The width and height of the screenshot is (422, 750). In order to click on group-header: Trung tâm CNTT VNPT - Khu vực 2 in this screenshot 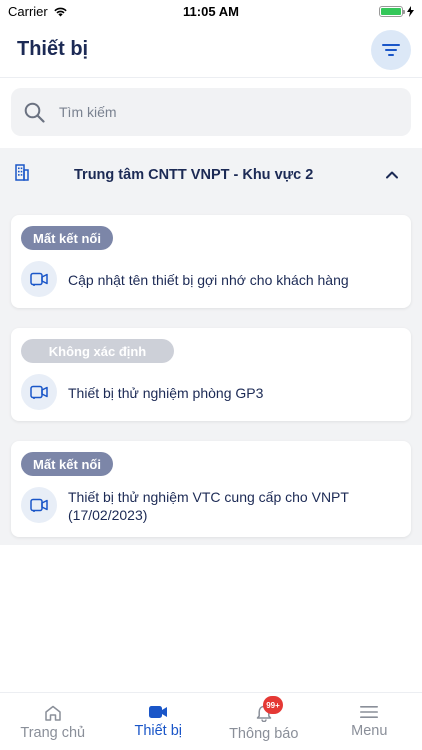, I will do `click(211, 174)`.